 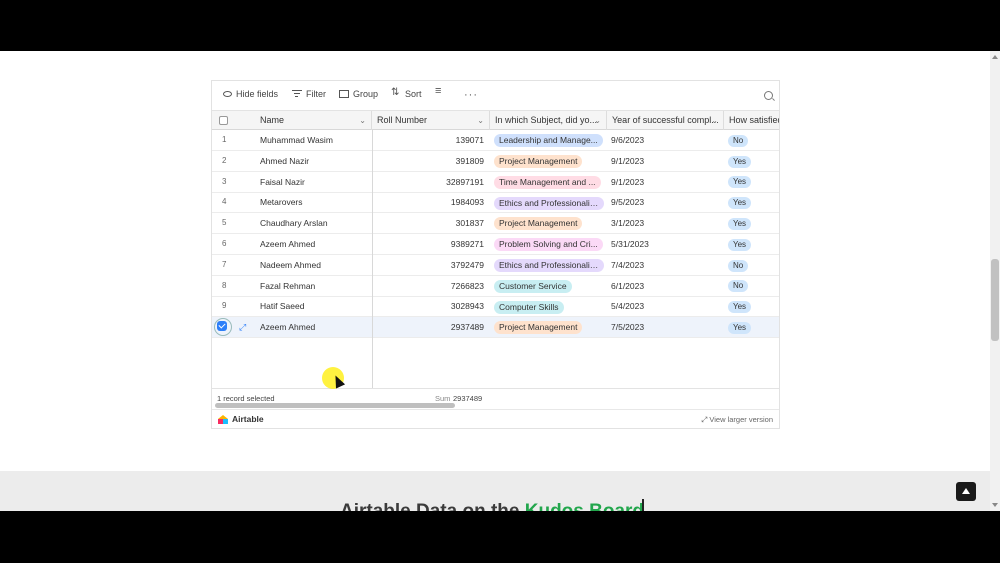 What do you see at coordinates (440, 91) in the screenshot?
I see `row-height-button` at bounding box center [440, 91].